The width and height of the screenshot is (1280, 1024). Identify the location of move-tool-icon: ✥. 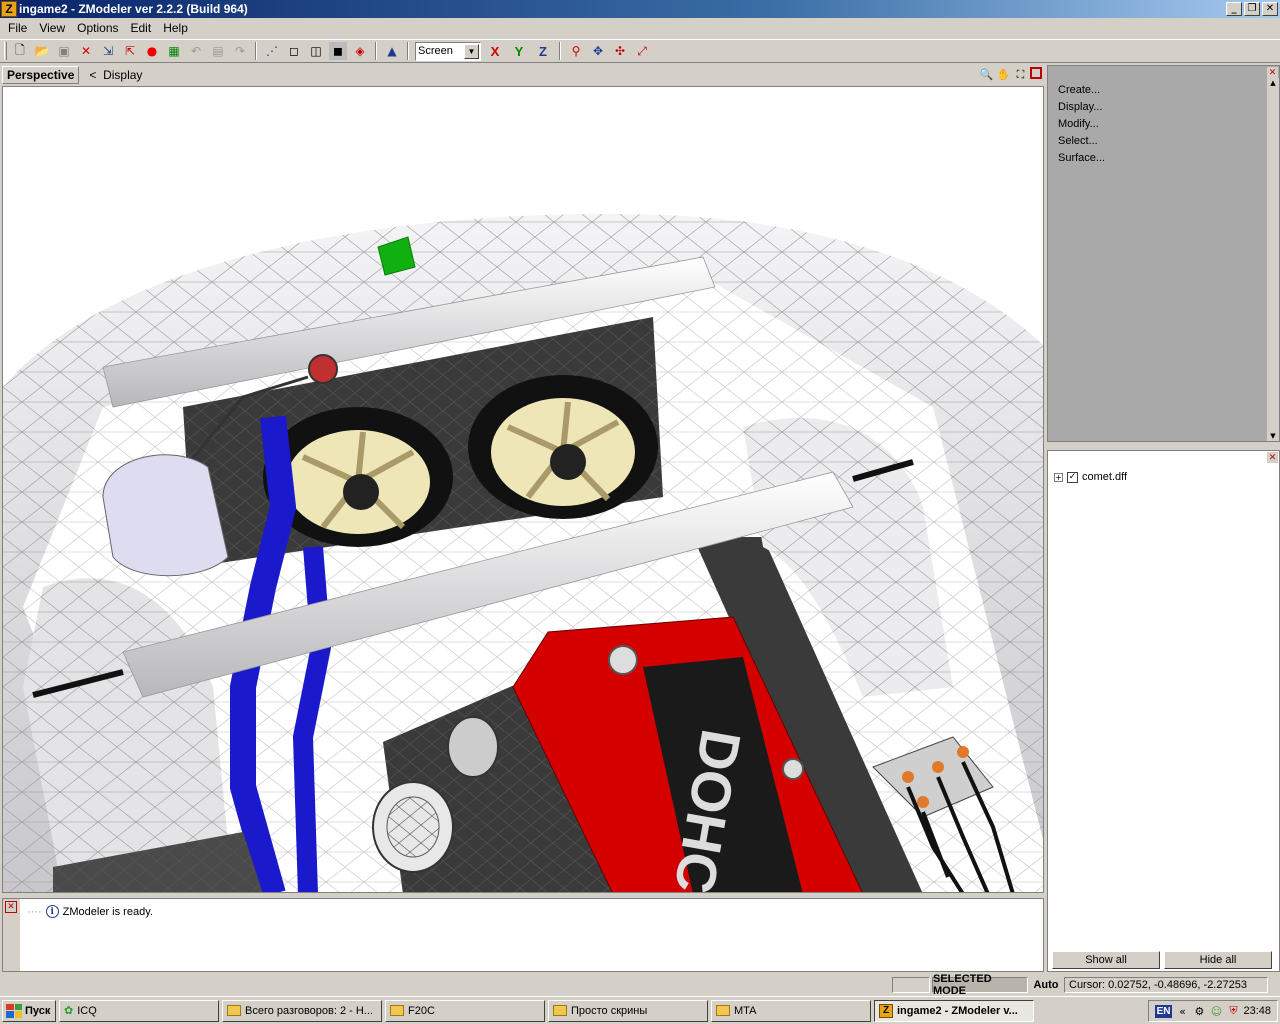
(598, 51).